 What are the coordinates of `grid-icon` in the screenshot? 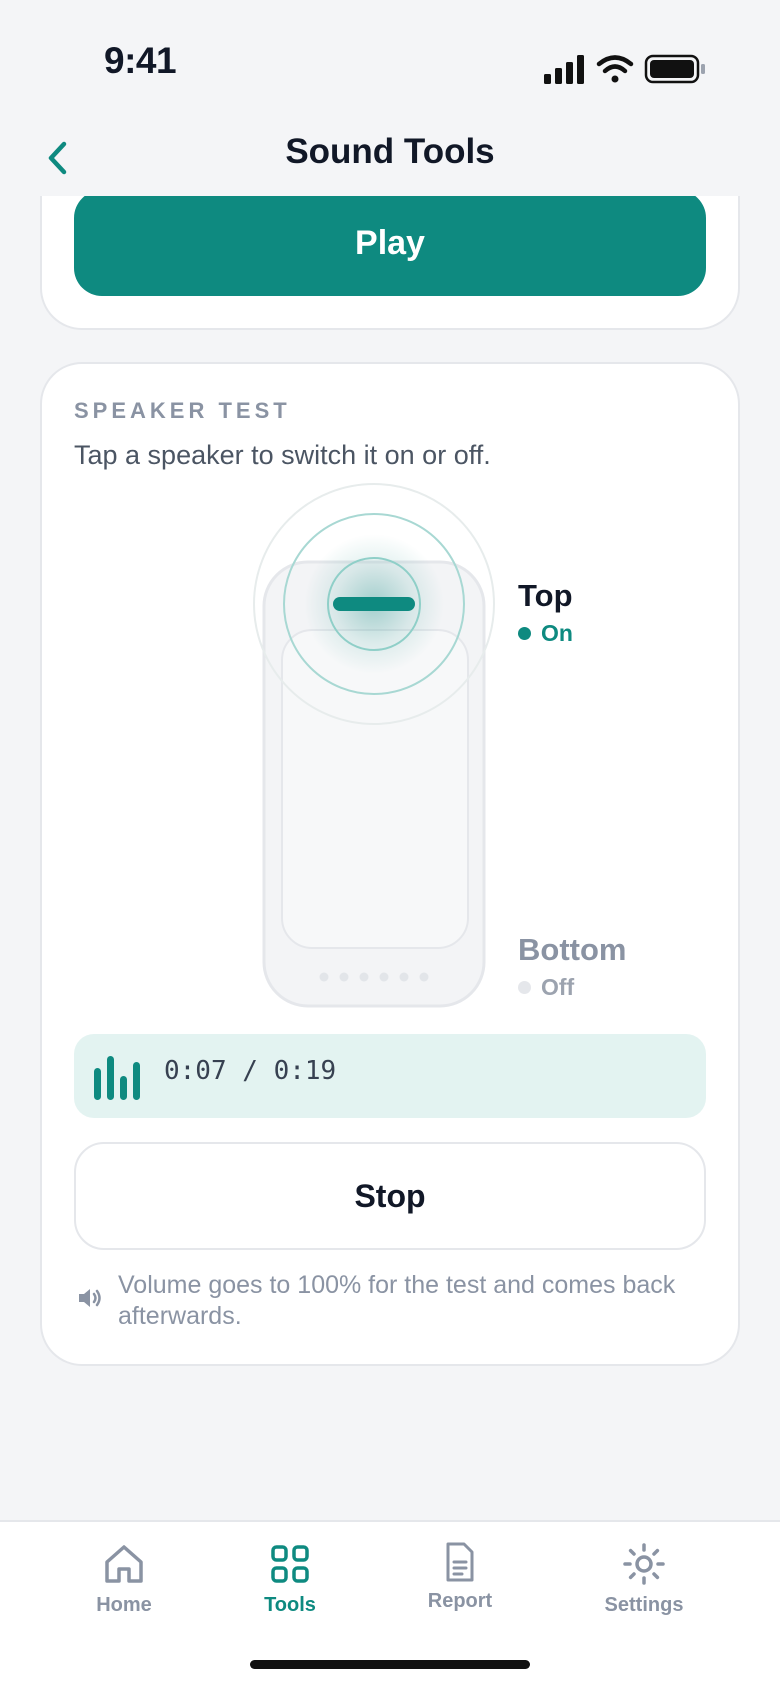 It's located at (290, 1564).